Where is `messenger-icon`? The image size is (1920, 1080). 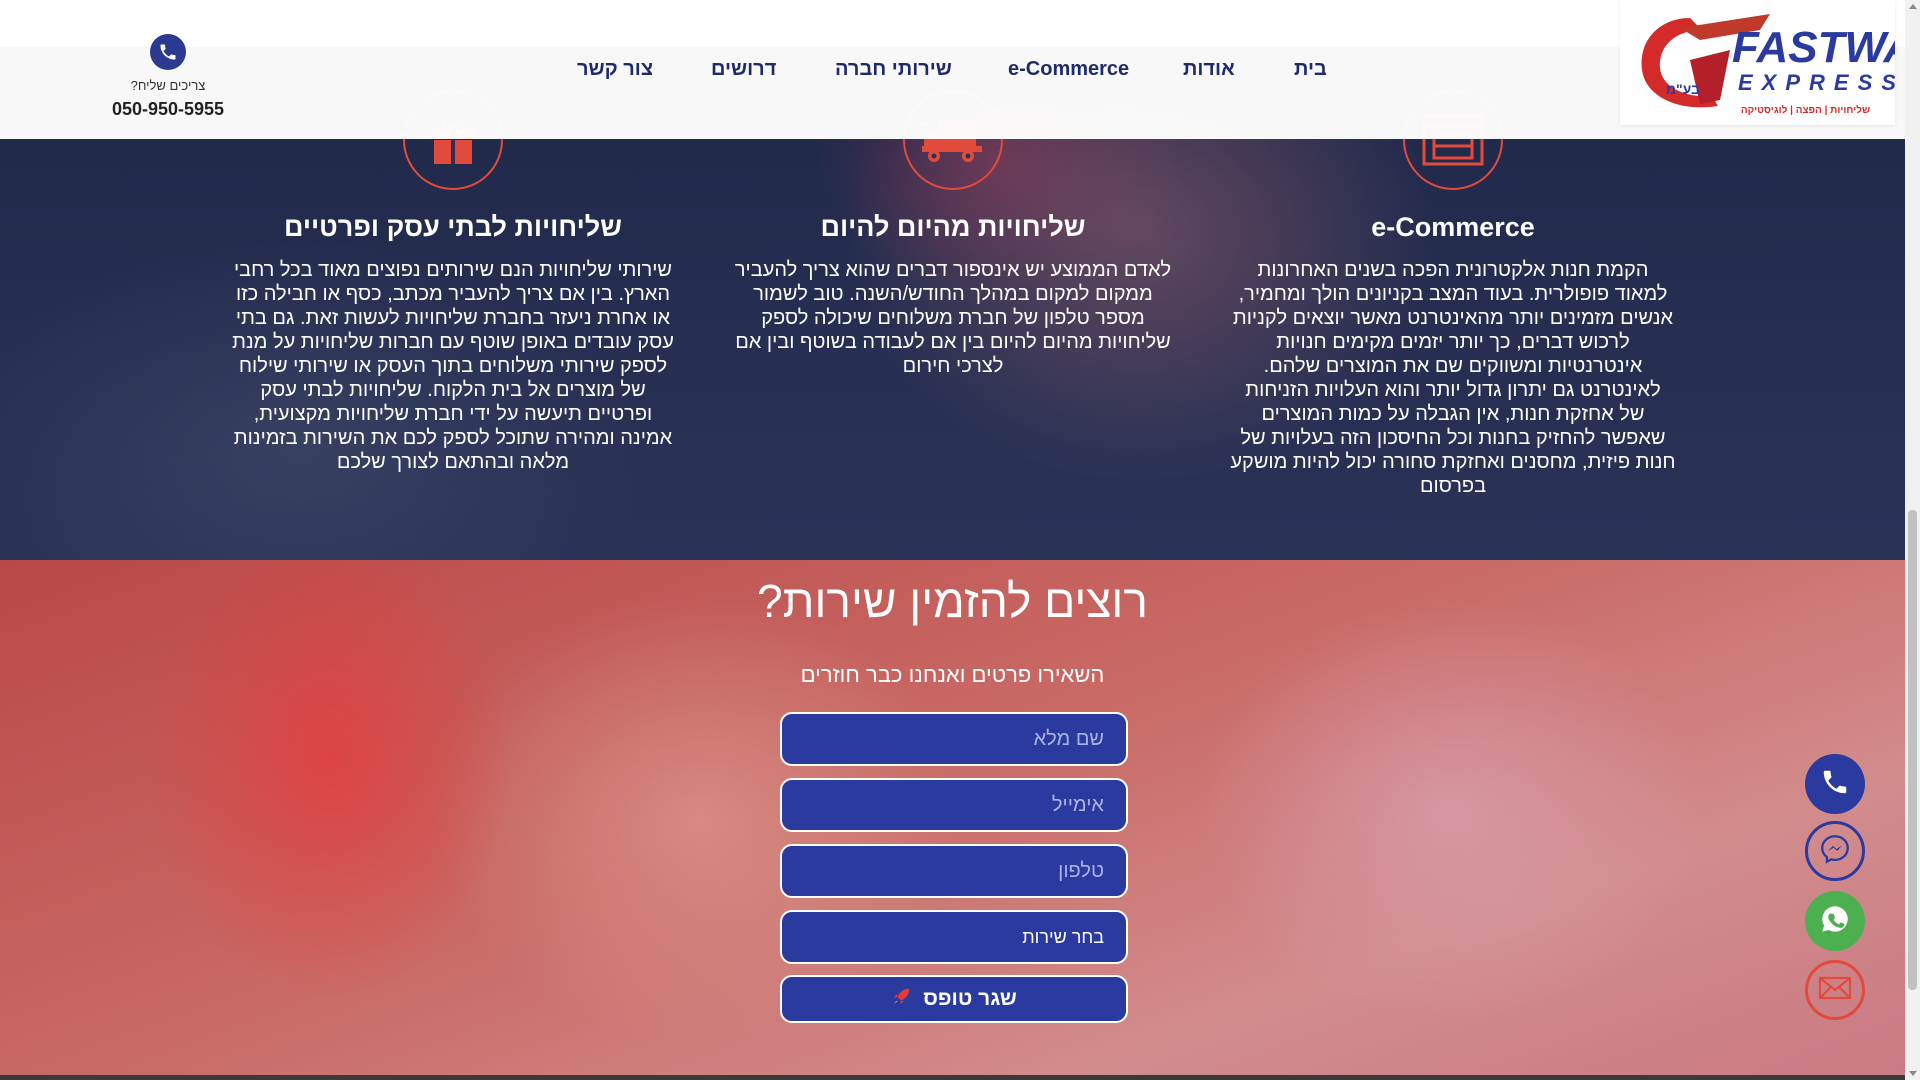
messenger-icon is located at coordinates (1835, 851).